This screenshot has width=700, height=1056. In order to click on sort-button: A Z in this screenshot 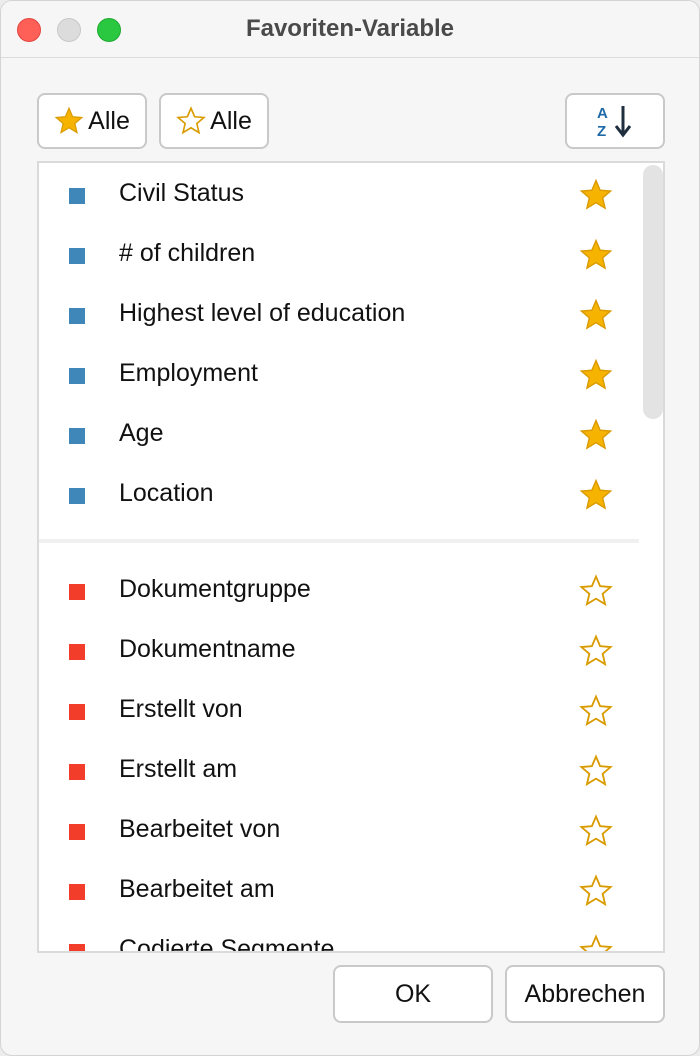, I will do `click(615, 121)`.